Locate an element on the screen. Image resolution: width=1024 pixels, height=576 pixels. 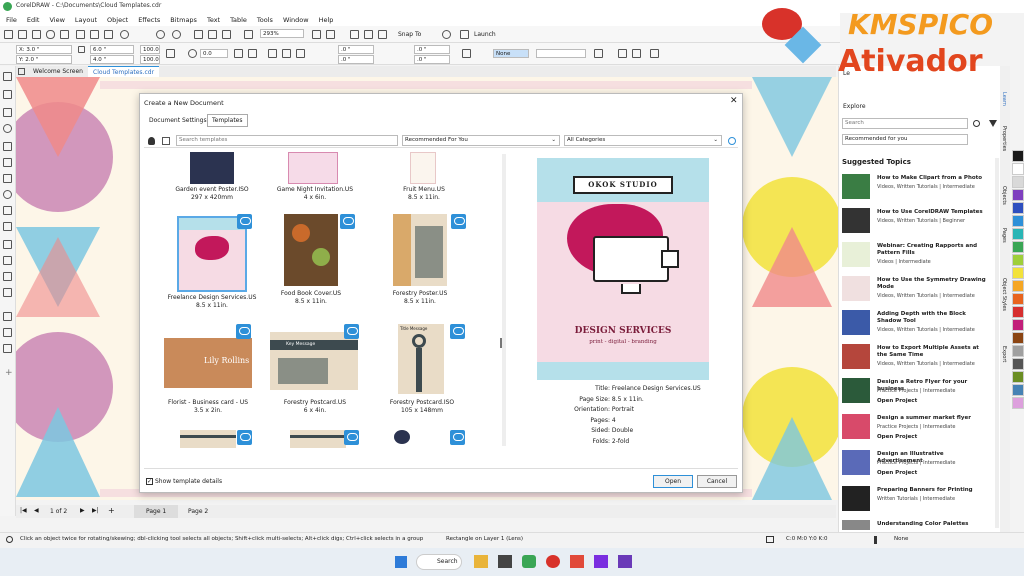
import-icon is located at coordinates (198, 34).